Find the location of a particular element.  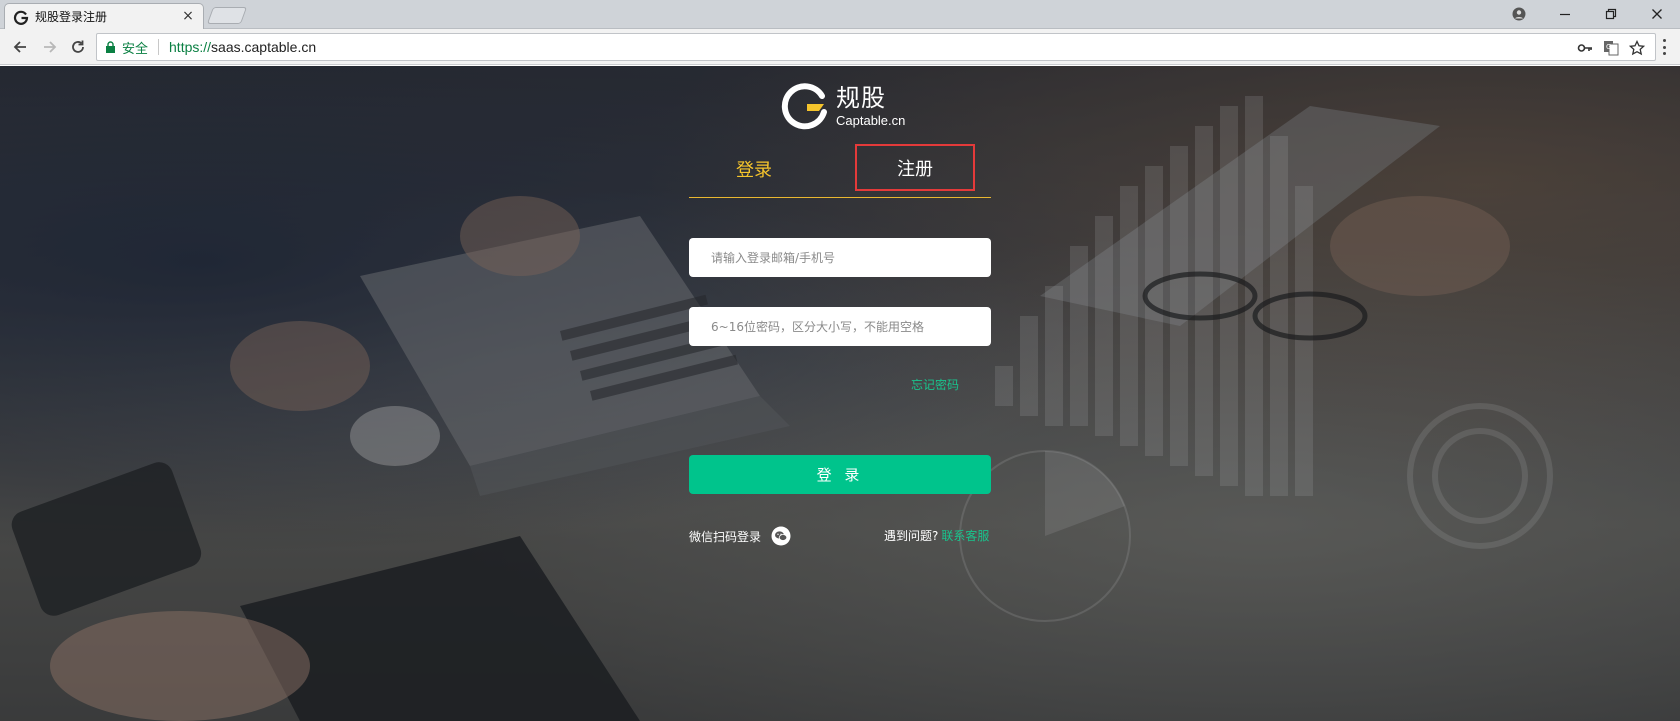

restore-icon is located at coordinates (1611, 14).